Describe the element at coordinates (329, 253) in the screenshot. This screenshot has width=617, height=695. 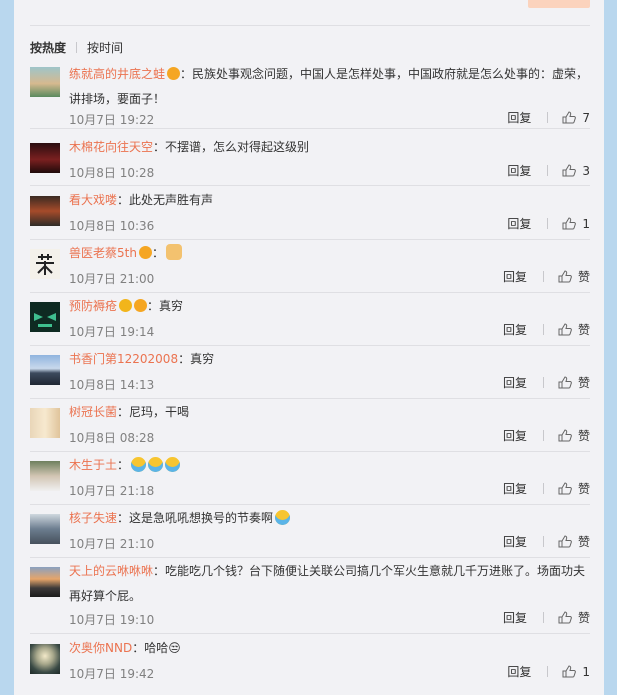
I see `comment-text: 兽医老蔡5th ：` at that location.